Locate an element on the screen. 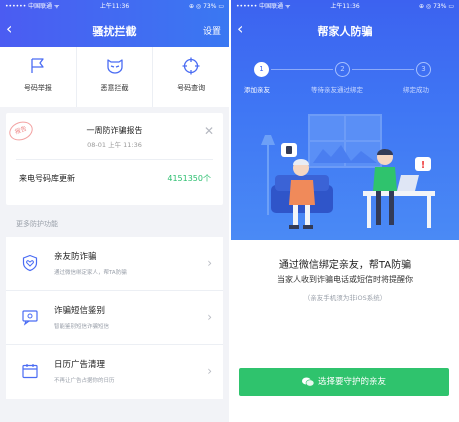 Image resolution: width=459 pixels, height=422 pixels. header: •••••• 中国联通 ᯤ 上午11:36 ⊕ ◎ 73% ▭ ‹ 帮家人防骗 is located at coordinates (345, 23).